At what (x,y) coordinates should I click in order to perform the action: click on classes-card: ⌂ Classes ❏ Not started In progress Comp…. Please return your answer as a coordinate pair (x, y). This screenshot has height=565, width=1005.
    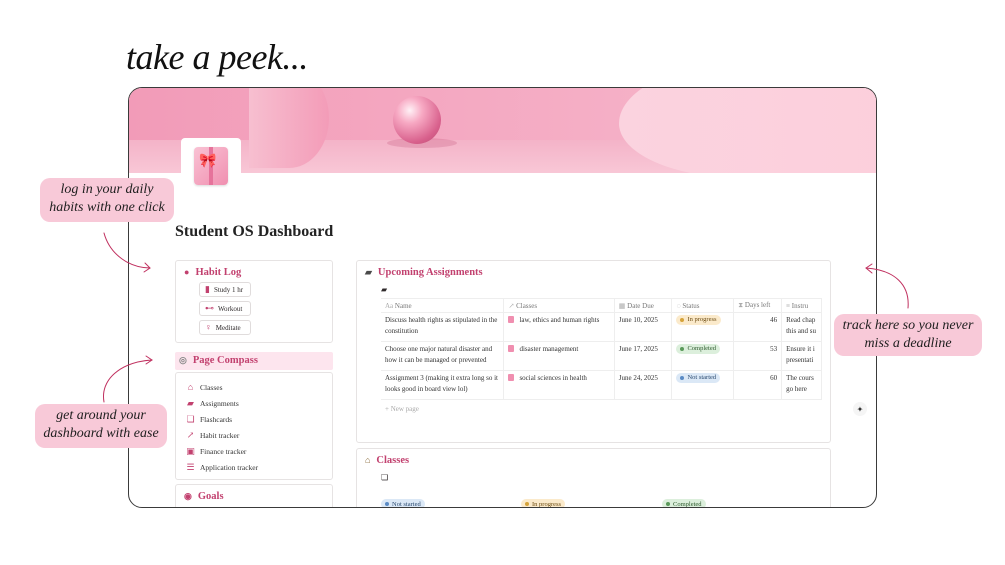
    Looking at the image, I should click on (593, 478).